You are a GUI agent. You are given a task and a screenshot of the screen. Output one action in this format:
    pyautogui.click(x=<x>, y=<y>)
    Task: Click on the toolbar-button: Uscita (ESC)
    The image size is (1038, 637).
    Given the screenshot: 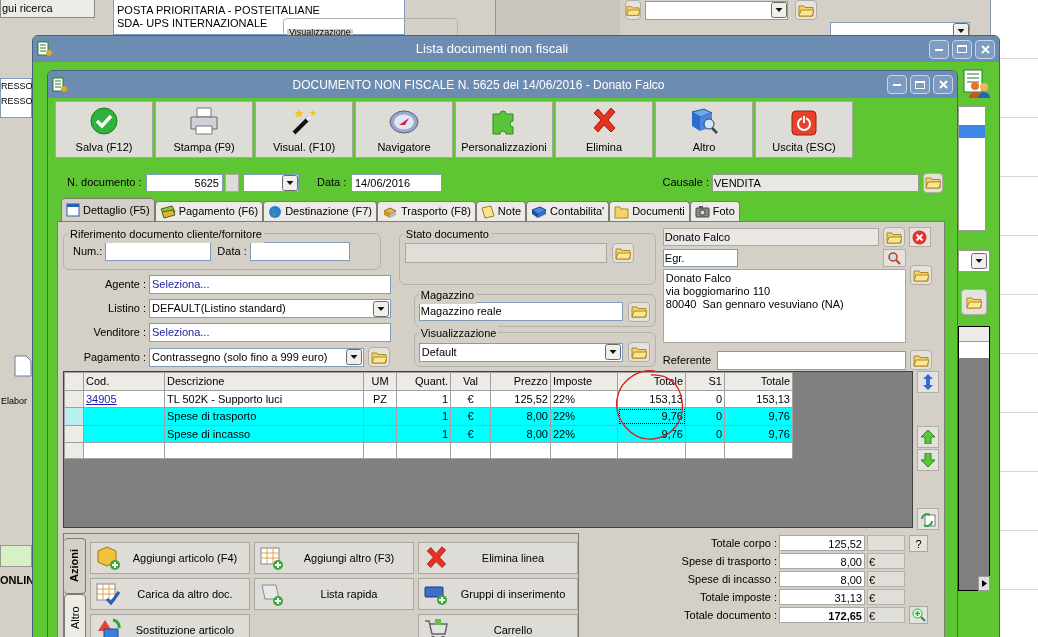 What is the action you would take?
    pyautogui.click(x=804, y=129)
    